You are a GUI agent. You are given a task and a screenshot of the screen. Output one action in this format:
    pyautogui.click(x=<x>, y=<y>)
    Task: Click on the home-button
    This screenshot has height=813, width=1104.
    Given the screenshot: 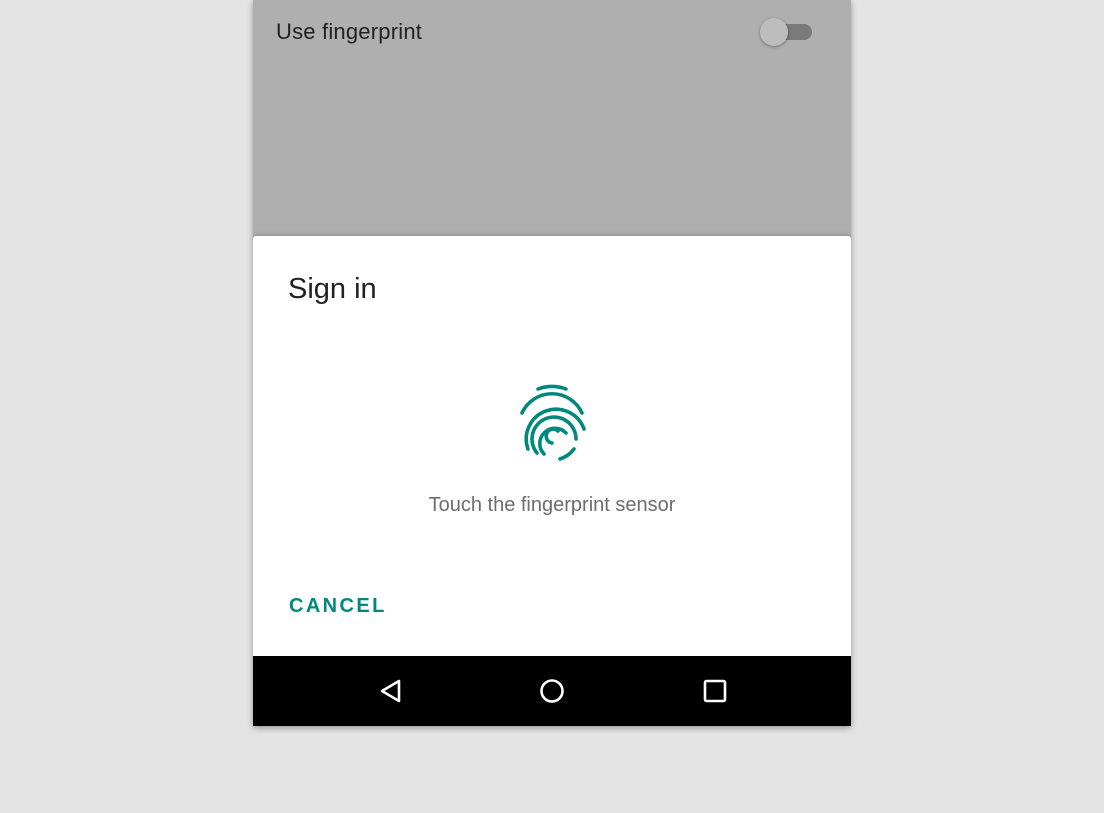 What is the action you would take?
    pyautogui.click(x=552, y=691)
    